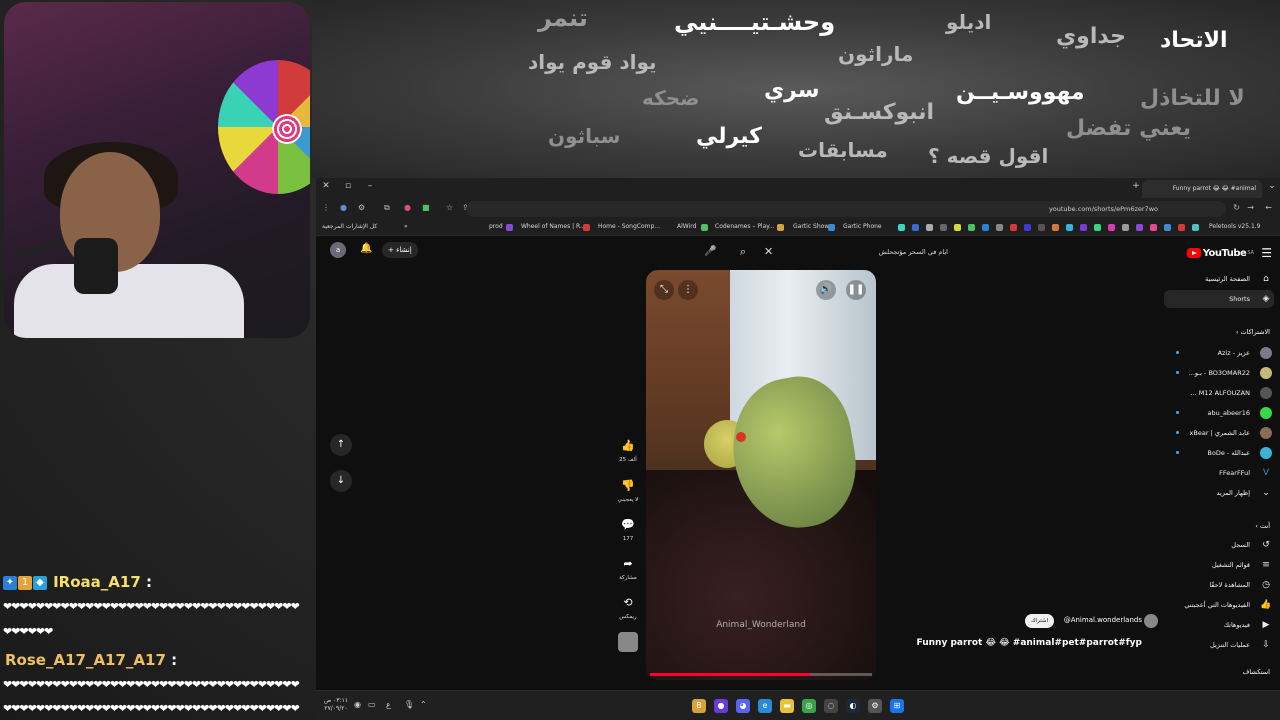 The image size is (1280, 720). What do you see at coordinates (1230, 565) in the screenshot?
I see `sidebar-item-label: قوائم التشغيل` at bounding box center [1230, 565].